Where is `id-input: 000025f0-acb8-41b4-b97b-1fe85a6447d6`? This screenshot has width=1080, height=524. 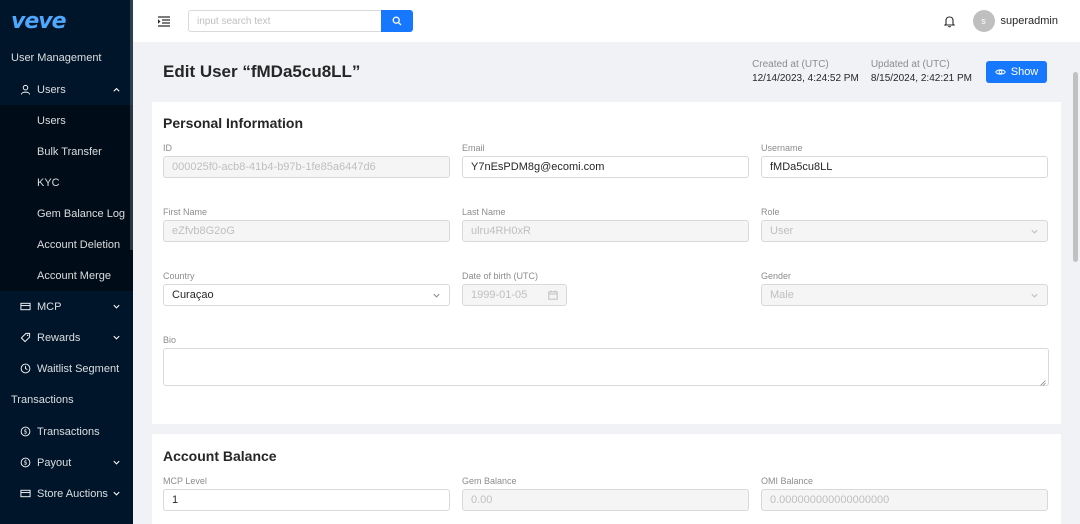 id-input: 000025f0-acb8-41b4-b97b-1fe85a6447d6 is located at coordinates (306, 167).